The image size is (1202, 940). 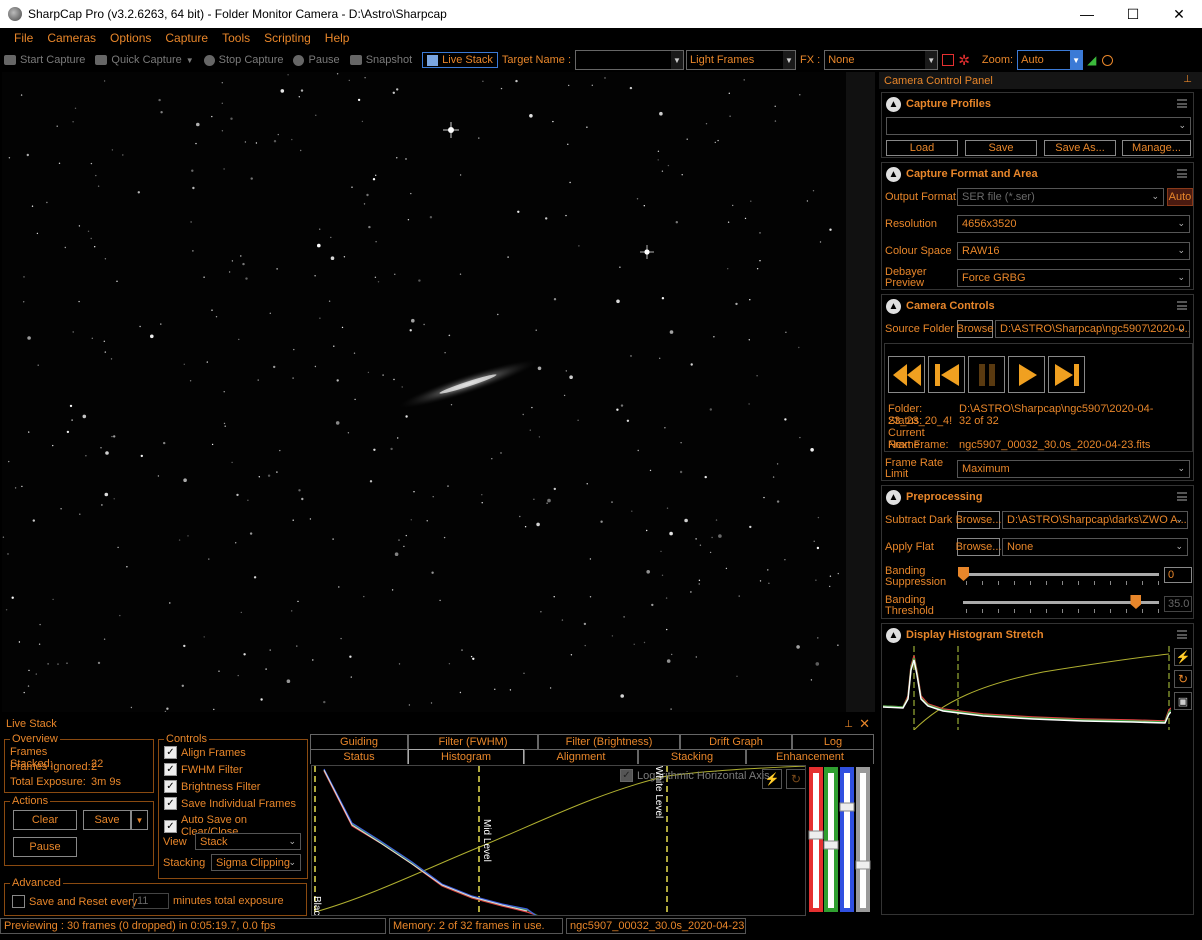 What do you see at coordinates (1001, 148) in the screenshot?
I see `save-profile-button: Save` at bounding box center [1001, 148].